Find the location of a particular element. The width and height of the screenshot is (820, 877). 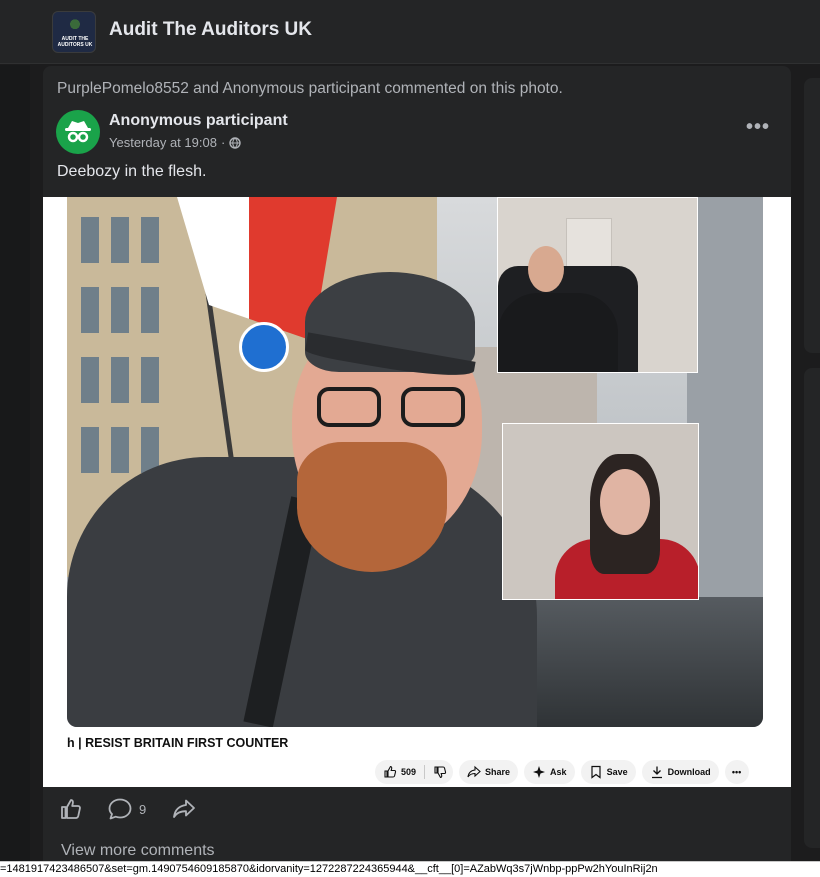

save-label: Save is located at coordinates (617, 772).